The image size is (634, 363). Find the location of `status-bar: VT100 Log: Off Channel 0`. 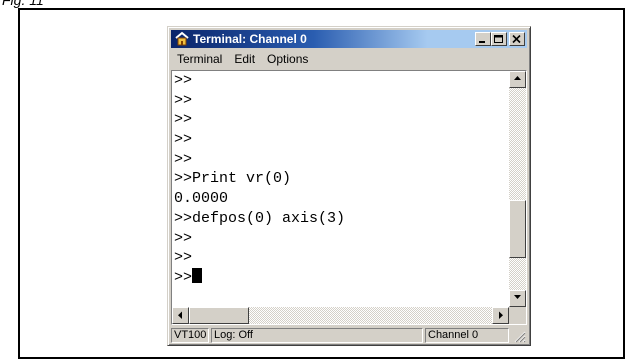

status-bar: VT100 Log: Off Channel 0 is located at coordinates (349, 335).